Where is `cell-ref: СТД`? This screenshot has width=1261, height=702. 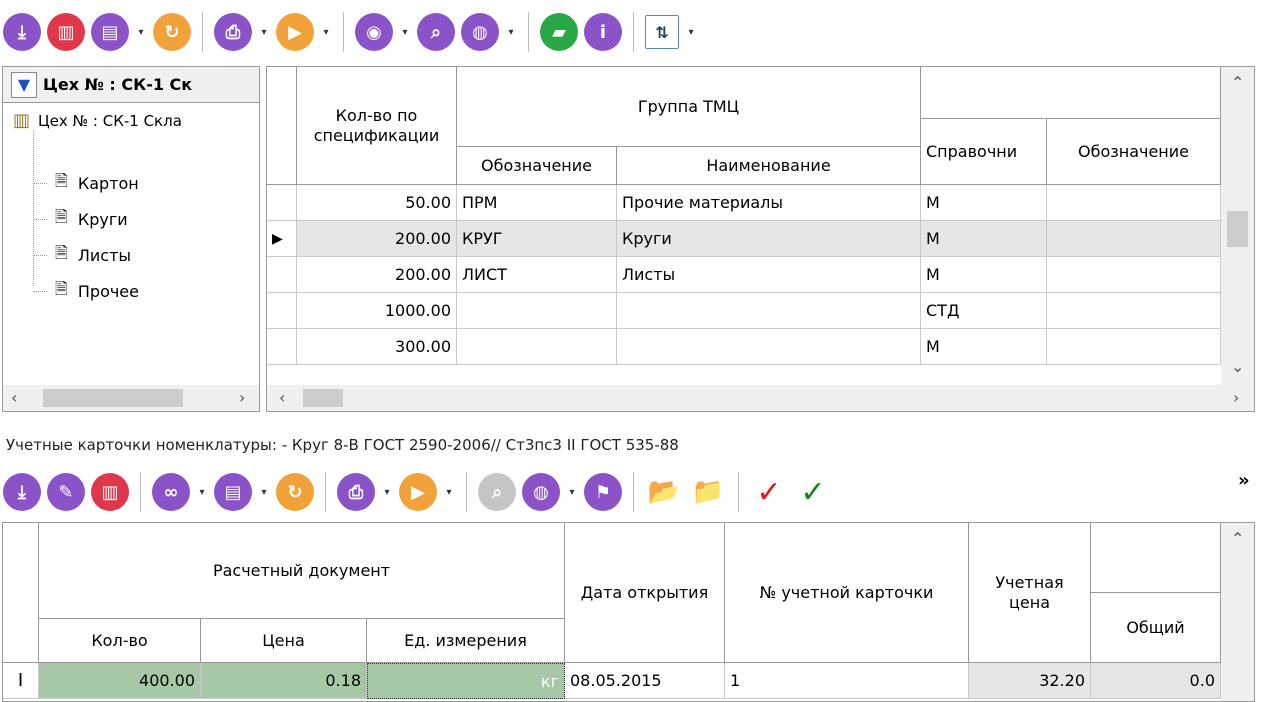
cell-ref: СТД is located at coordinates (984, 311).